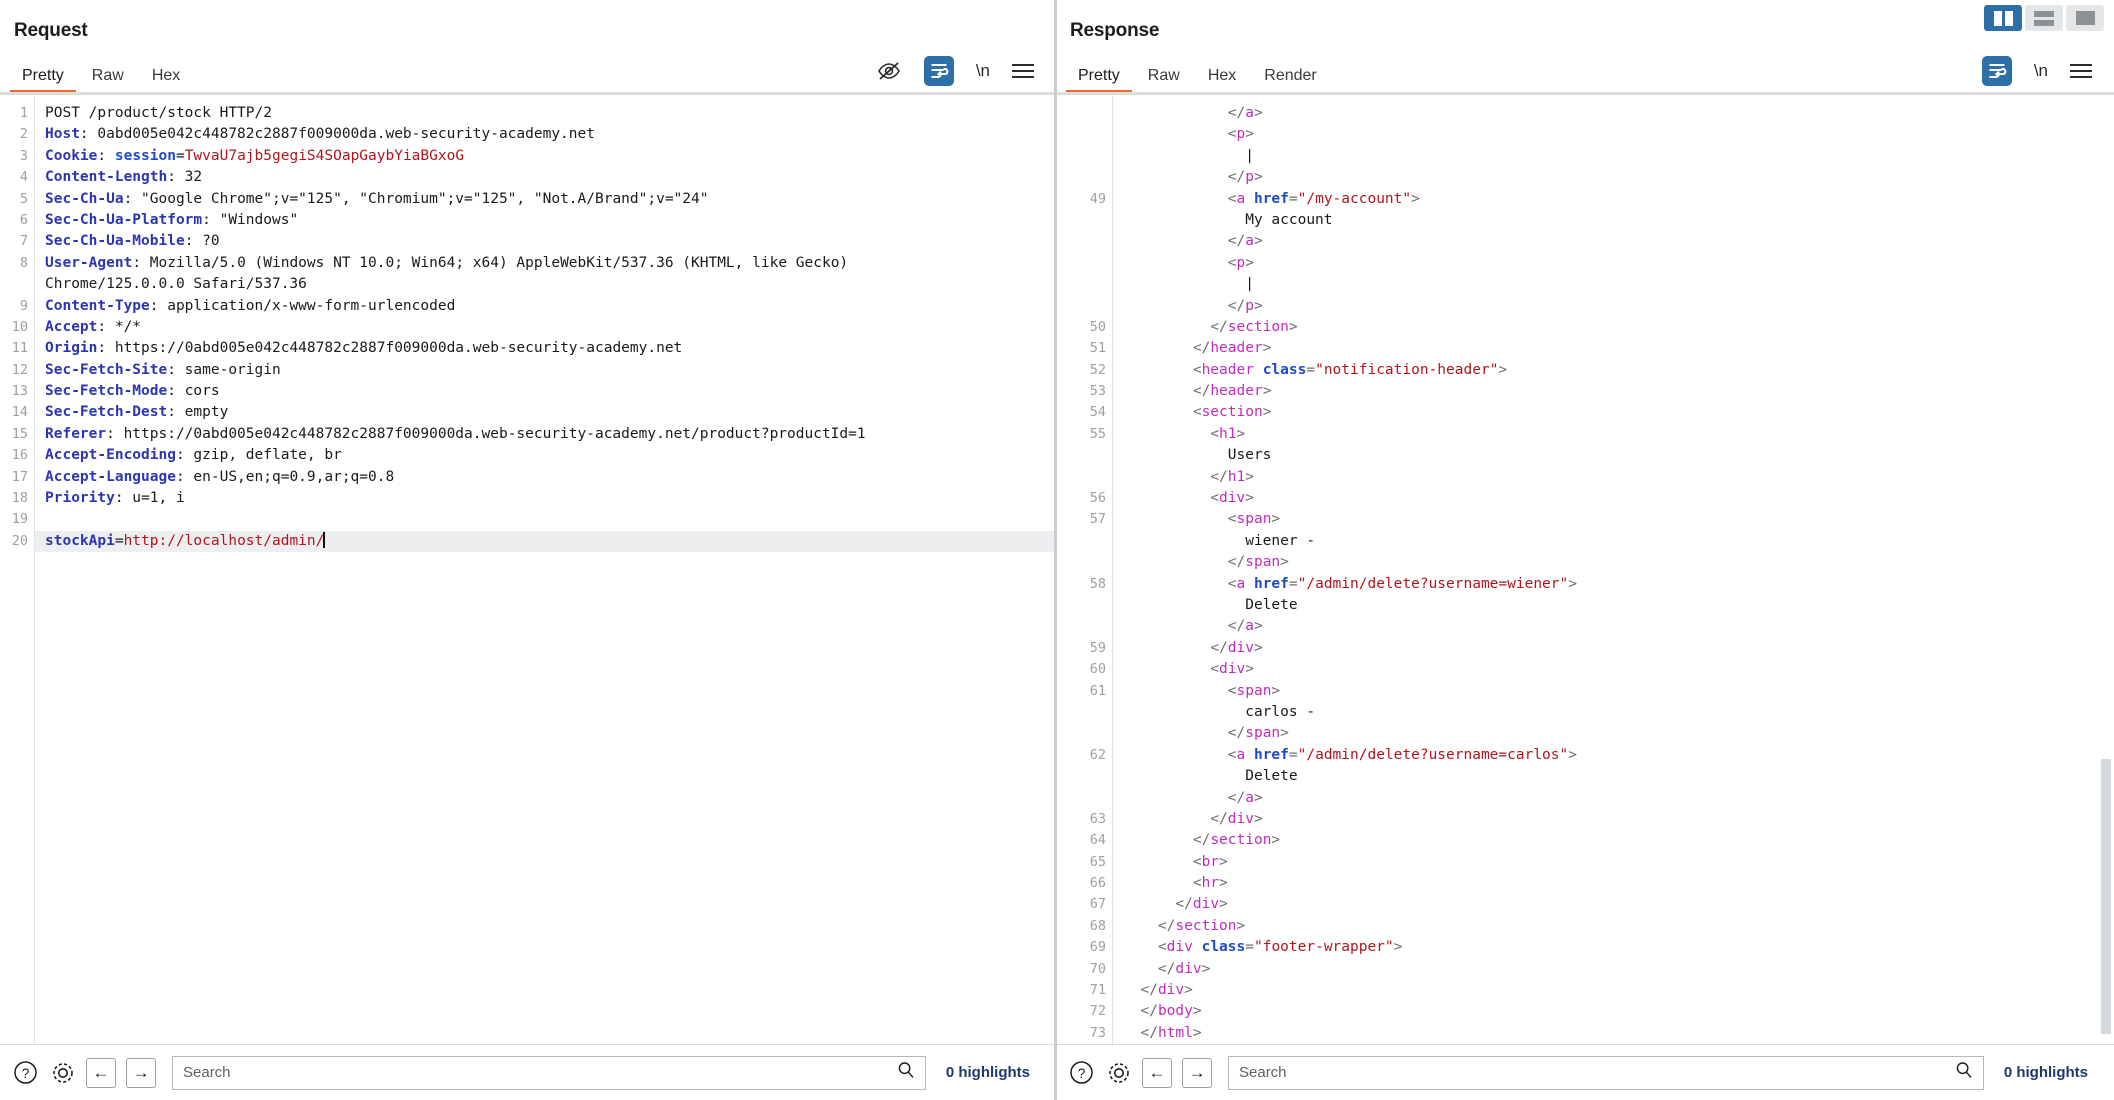 Image resolution: width=2114 pixels, height=1100 pixels. I want to click on single-pane-icon, so click(2085, 18).